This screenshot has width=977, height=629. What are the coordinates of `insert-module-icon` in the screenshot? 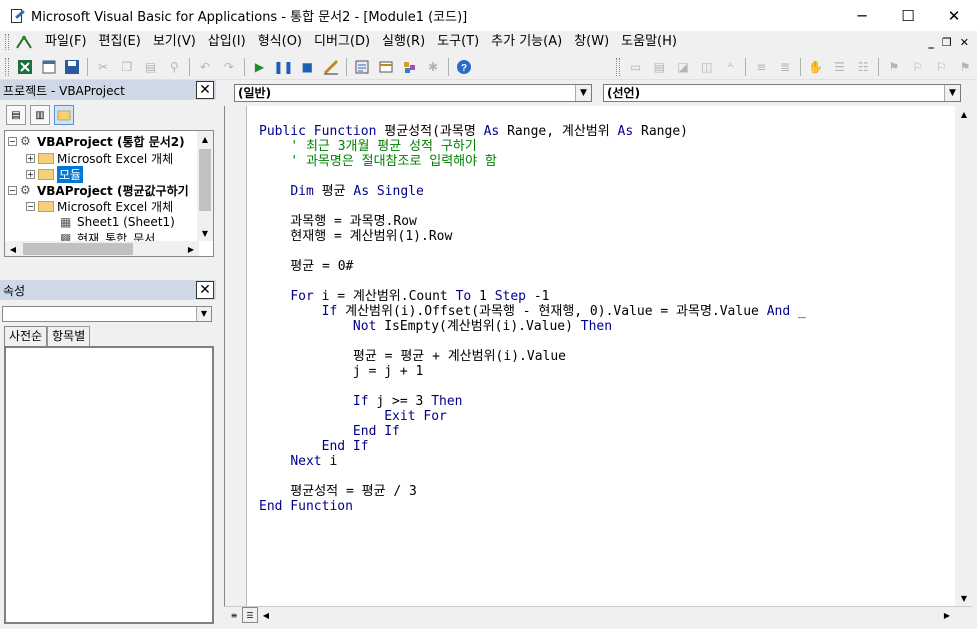 It's located at (49, 67).